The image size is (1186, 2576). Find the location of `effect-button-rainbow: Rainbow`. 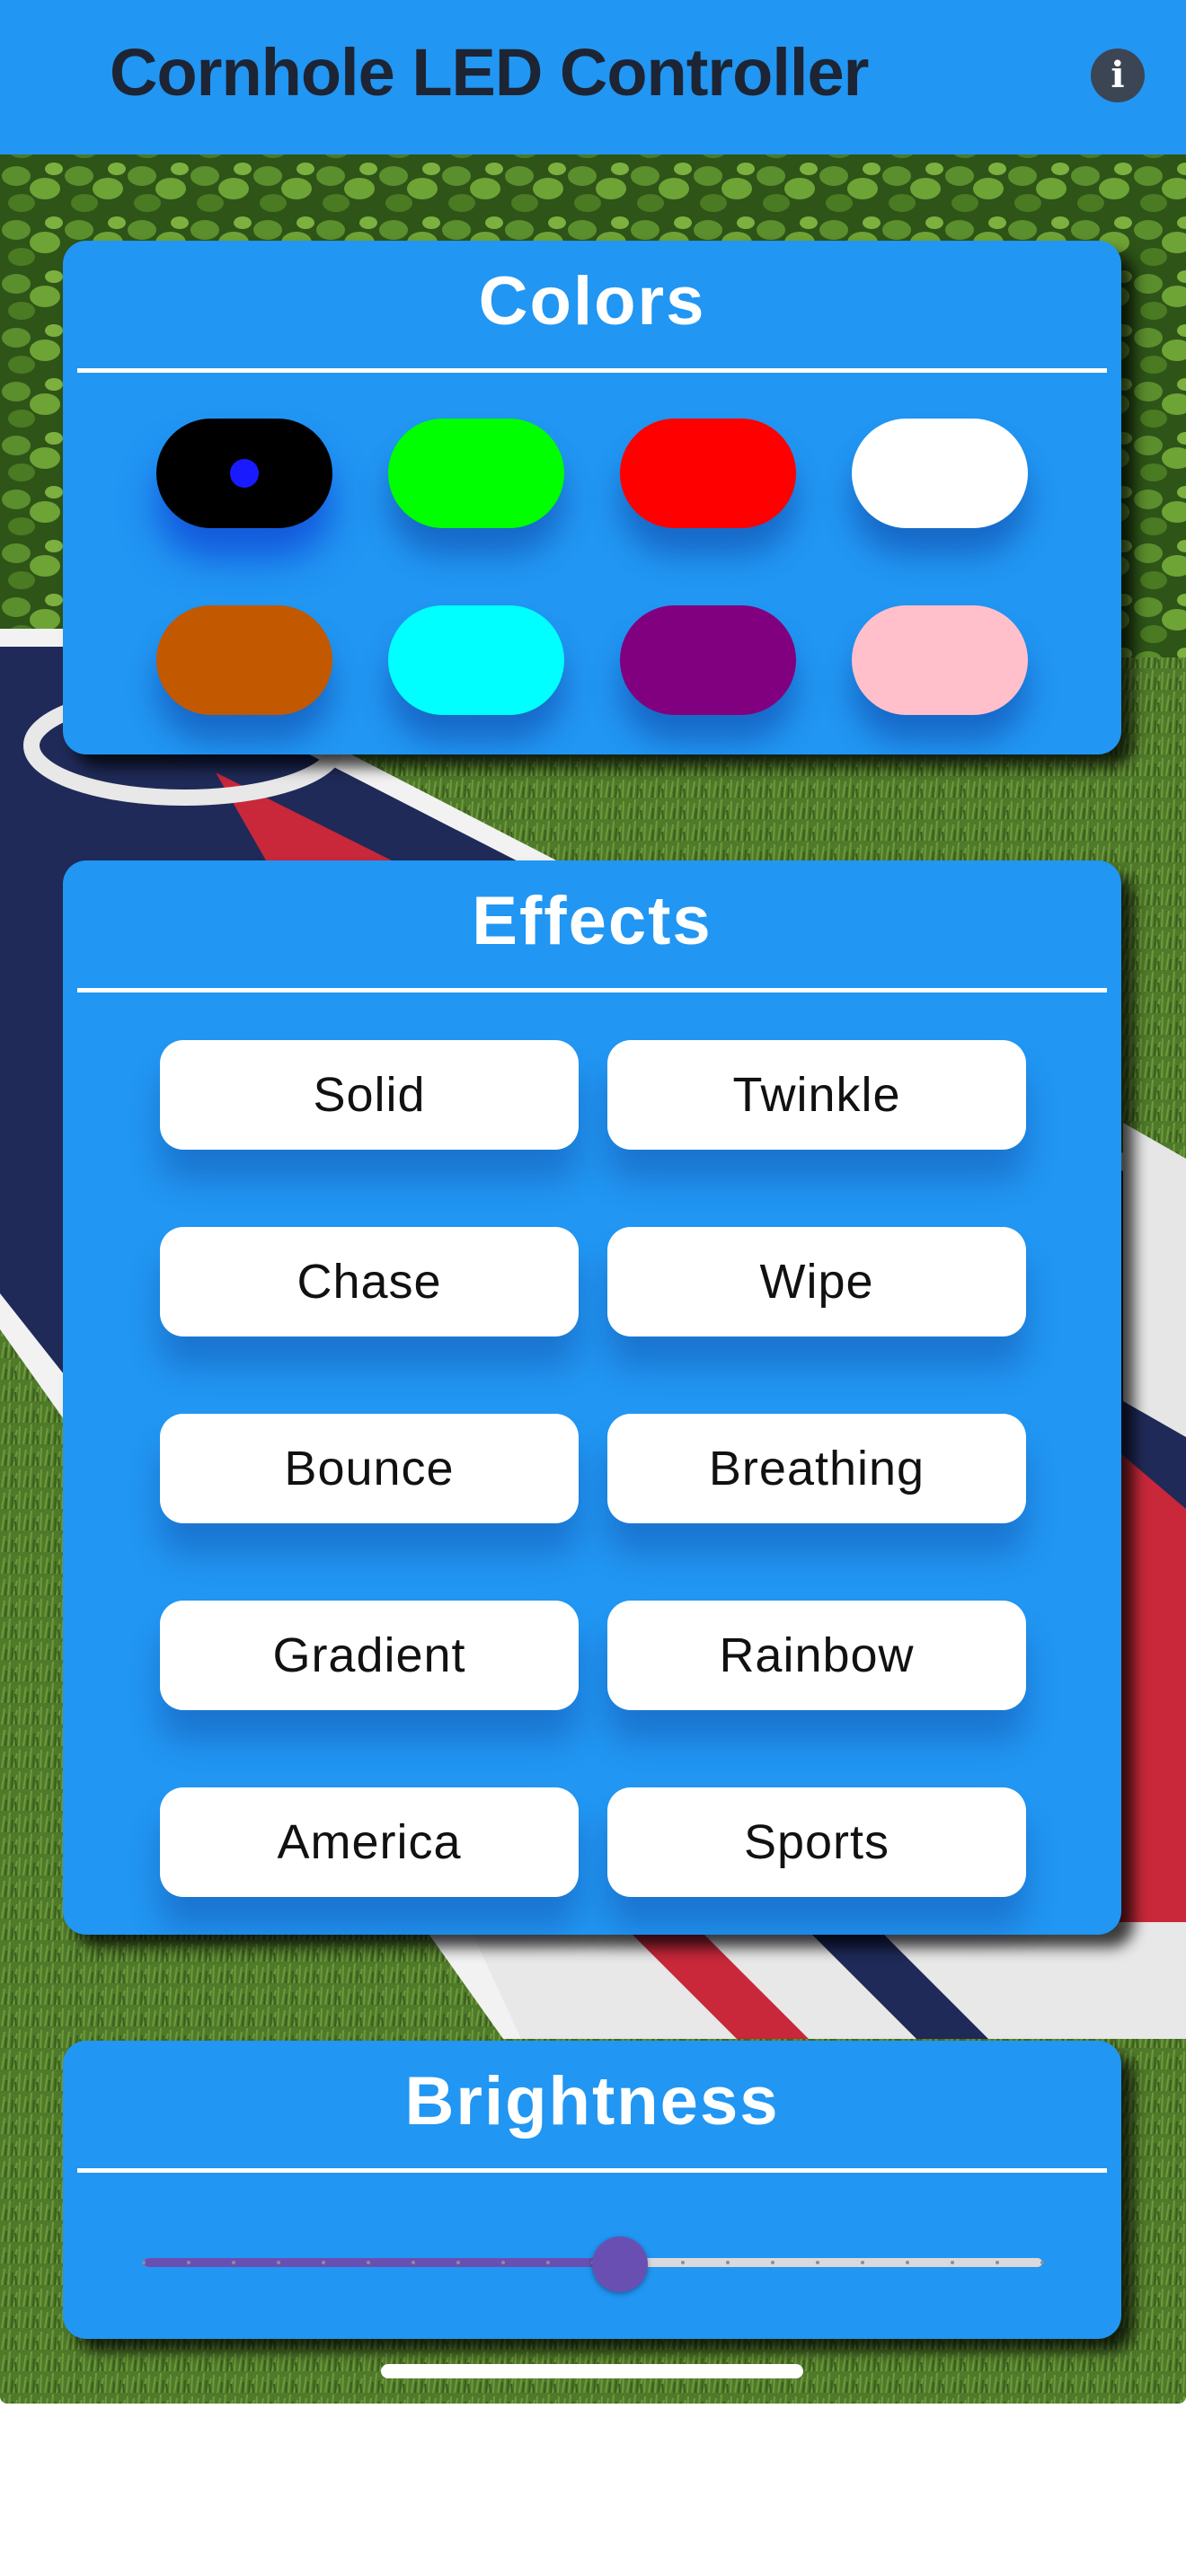

effect-button-rainbow: Rainbow is located at coordinates (816, 1655).